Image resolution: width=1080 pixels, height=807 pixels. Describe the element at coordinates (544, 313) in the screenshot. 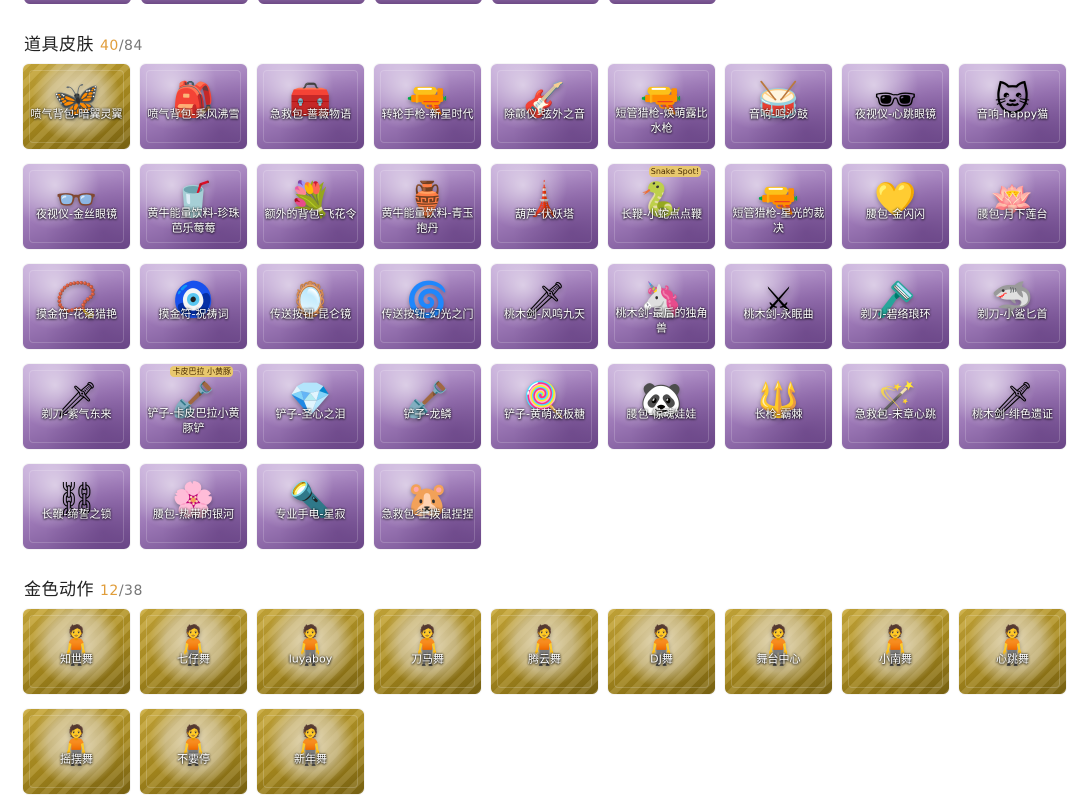

I see `tile-label: 桃木剑-风鸣九天` at that location.